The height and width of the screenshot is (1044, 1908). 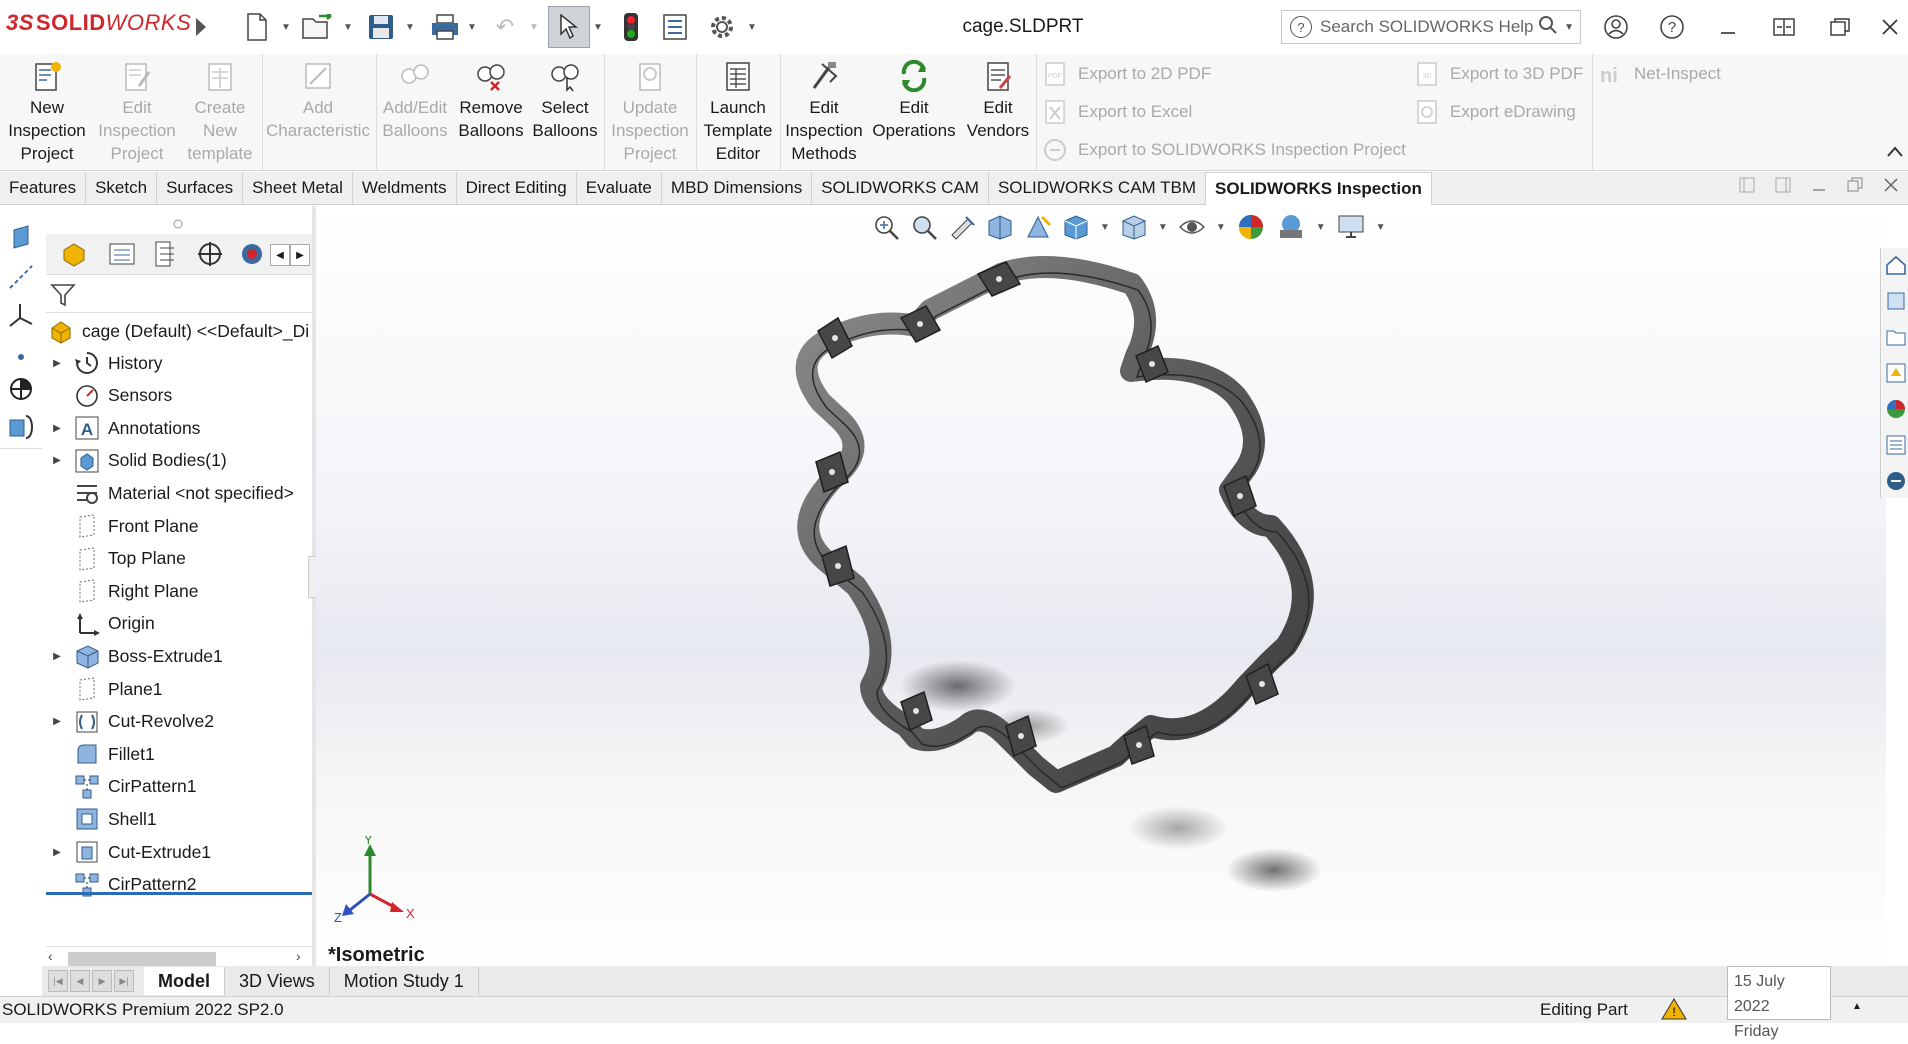 What do you see at coordinates (1548, 27) in the screenshot?
I see `search-icon` at bounding box center [1548, 27].